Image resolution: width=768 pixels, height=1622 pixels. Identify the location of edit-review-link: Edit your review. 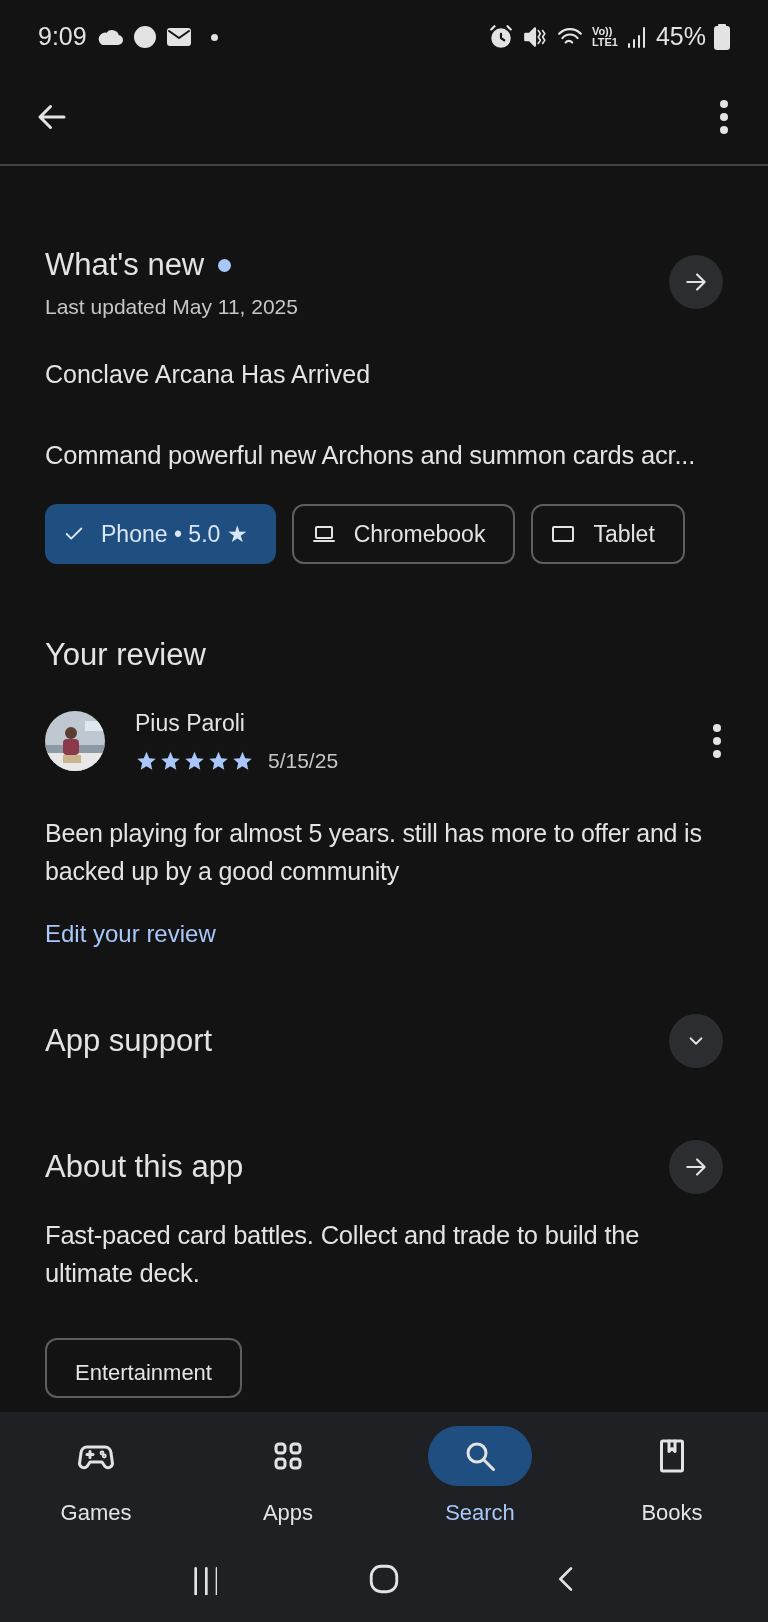
(384, 934).